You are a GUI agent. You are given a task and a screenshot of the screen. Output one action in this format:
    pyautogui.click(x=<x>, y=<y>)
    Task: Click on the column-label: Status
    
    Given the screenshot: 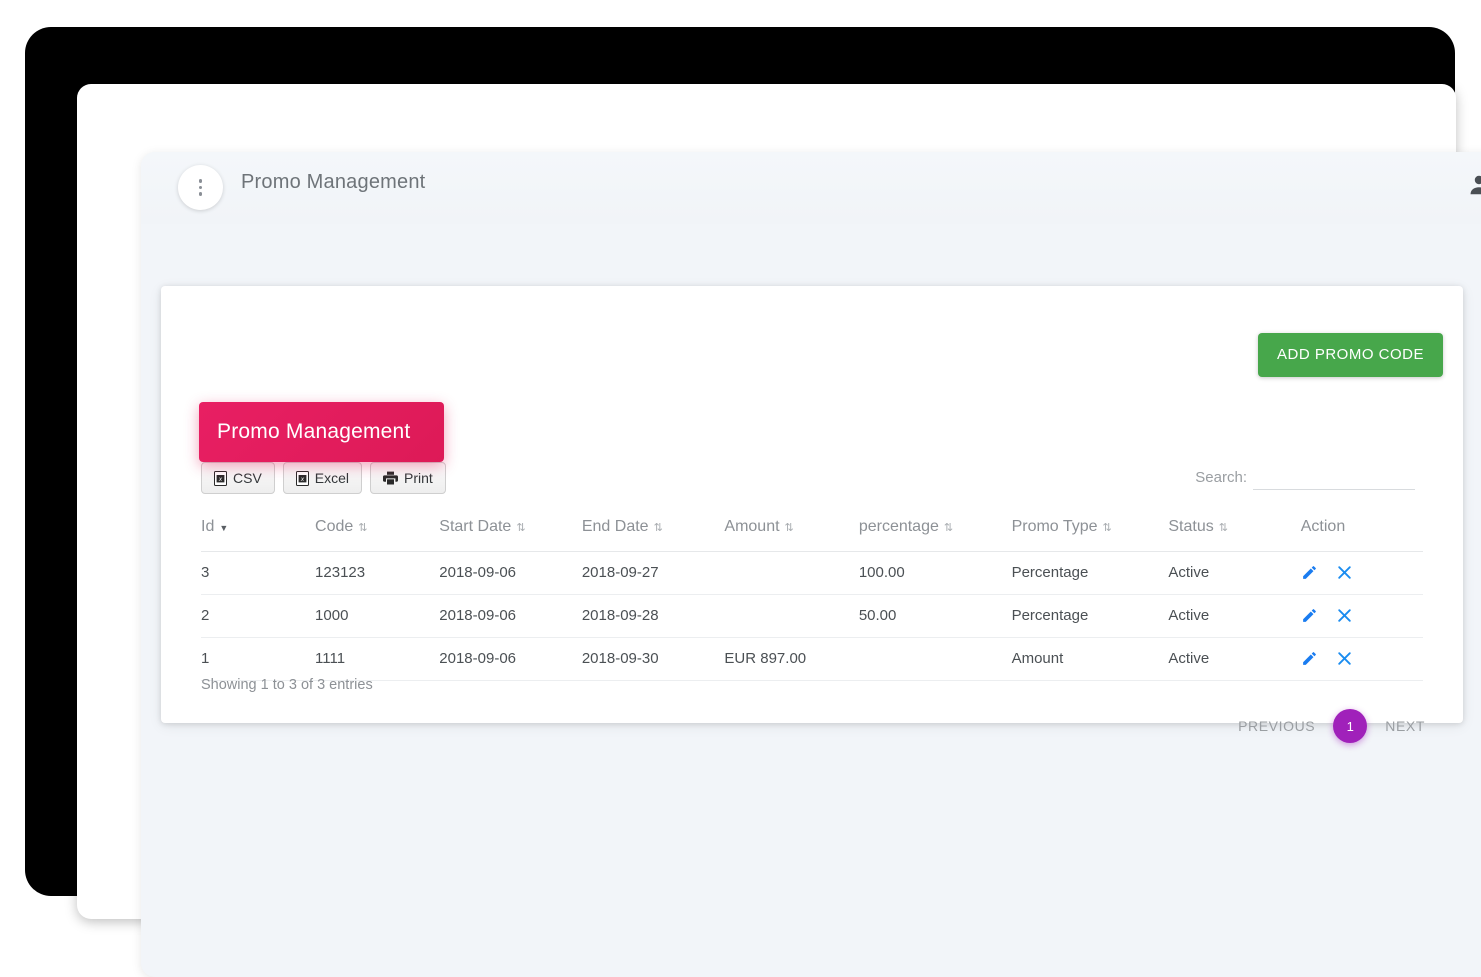 What is the action you would take?
    pyautogui.click(x=1191, y=526)
    